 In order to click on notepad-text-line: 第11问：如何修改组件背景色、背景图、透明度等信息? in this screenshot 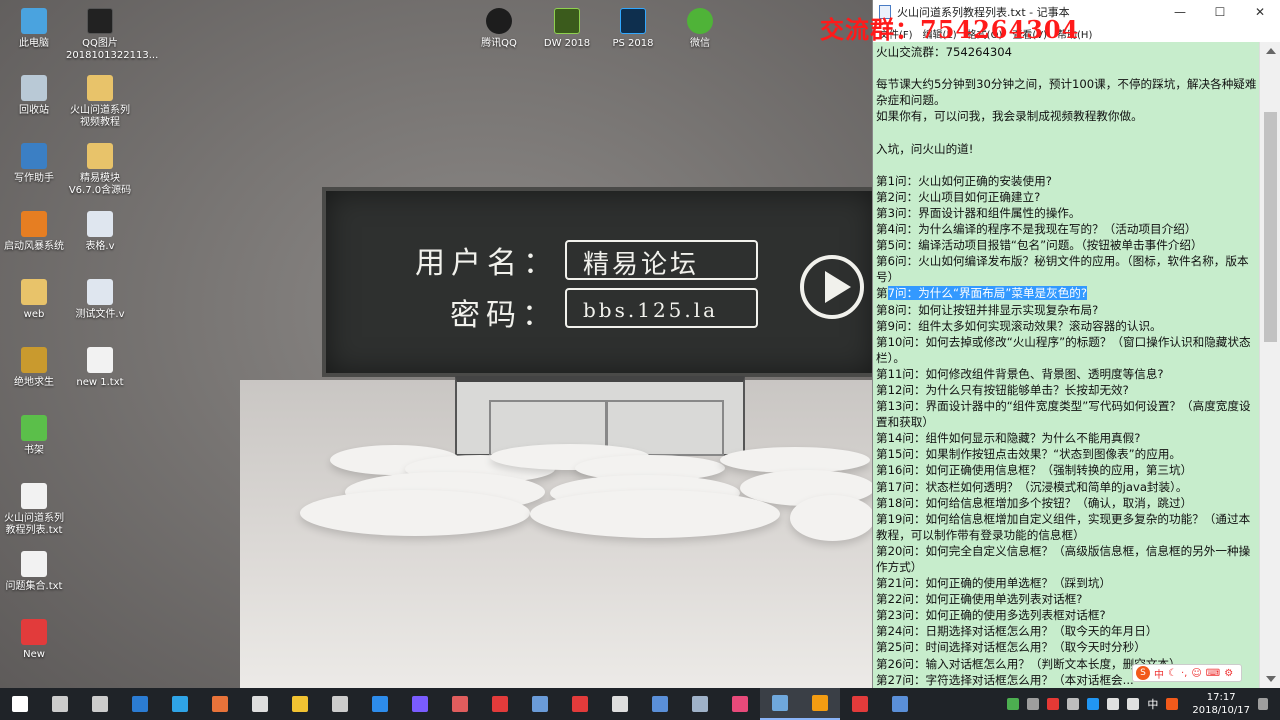, I will do `click(1020, 373)`.